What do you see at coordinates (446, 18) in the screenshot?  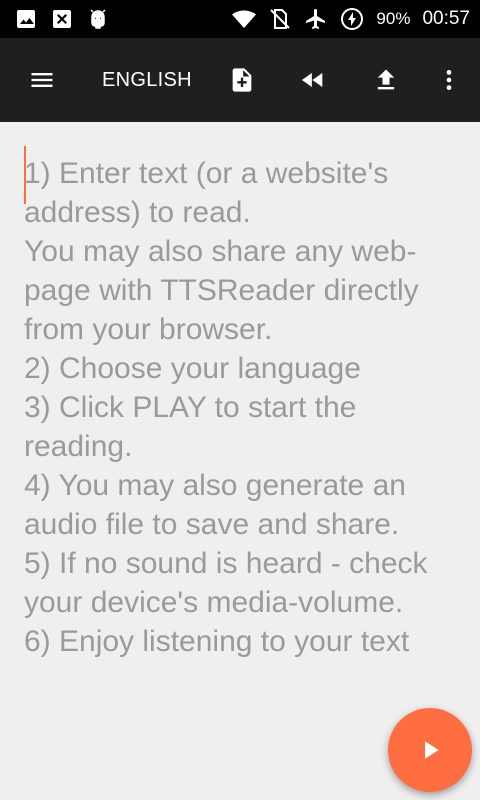 I see `status-time: 00:57` at bounding box center [446, 18].